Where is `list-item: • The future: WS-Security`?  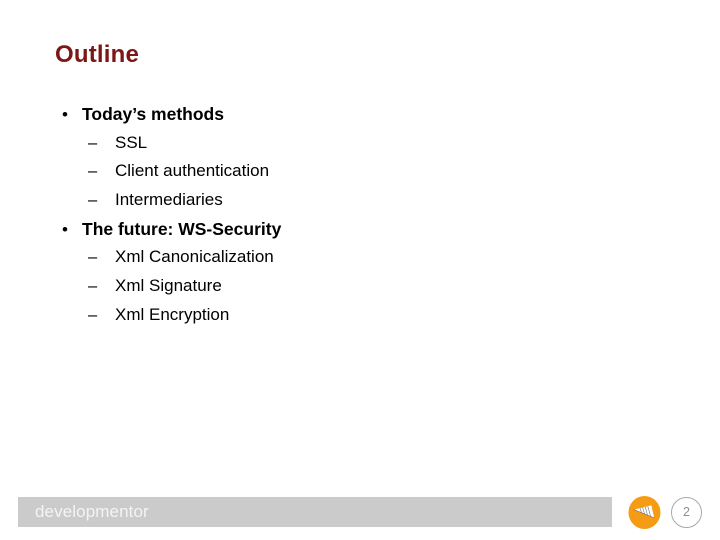 list-item: • The future: WS-Security is located at coordinates (358, 233).